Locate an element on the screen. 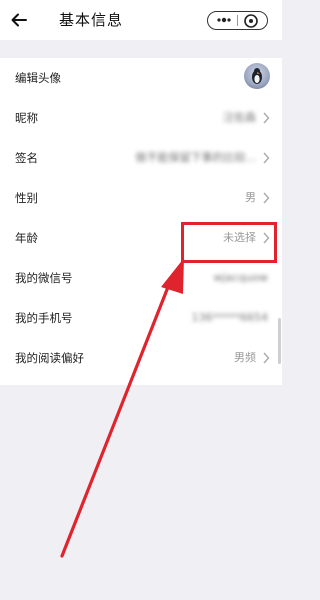 This screenshot has height=600, width=320. mini-program-capsule is located at coordinates (237, 20).